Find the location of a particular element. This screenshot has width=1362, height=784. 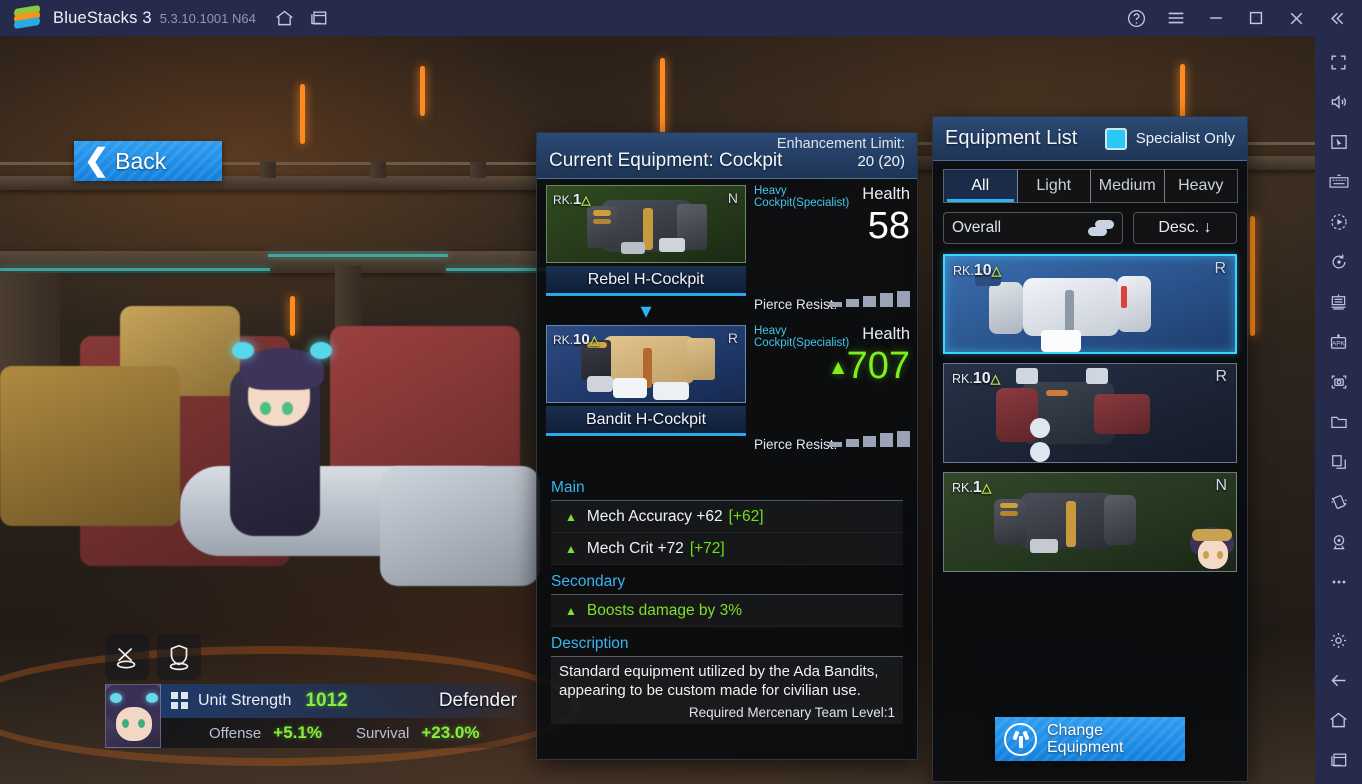

rotate-icon is located at coordinates (1339, 262).